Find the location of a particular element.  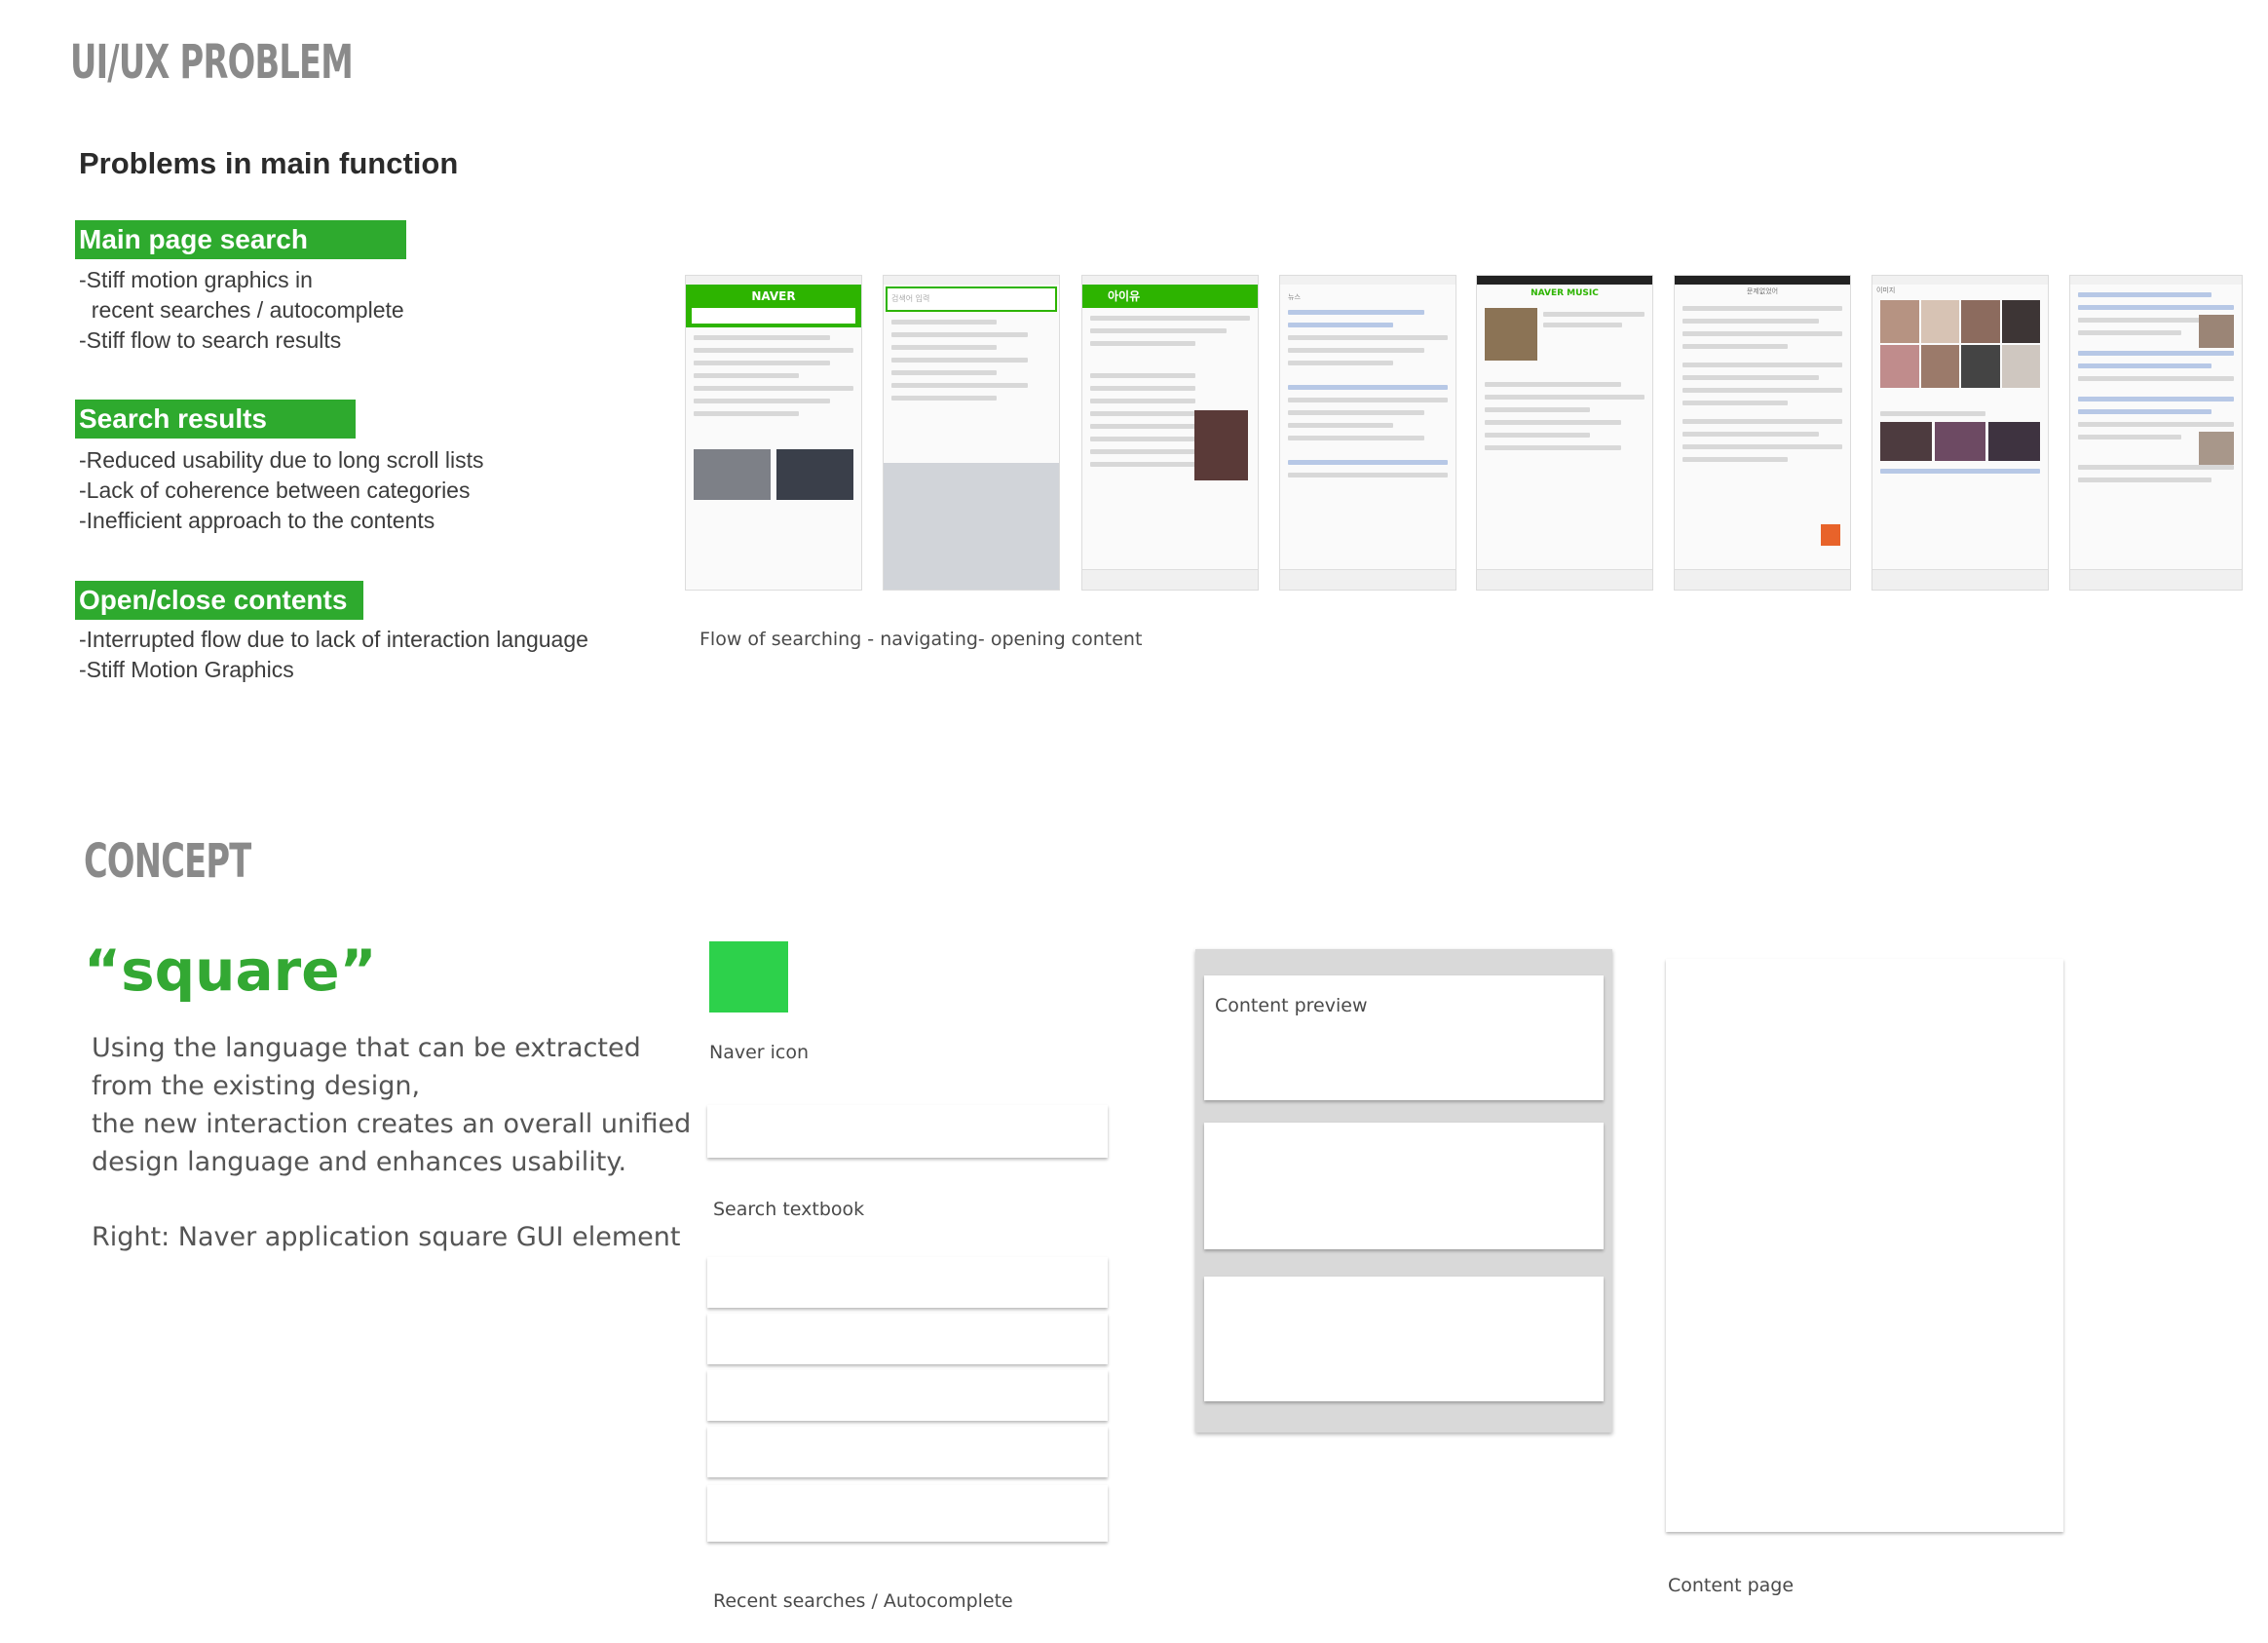

concept-keyword: “square” is located at coordinates (231, 970).